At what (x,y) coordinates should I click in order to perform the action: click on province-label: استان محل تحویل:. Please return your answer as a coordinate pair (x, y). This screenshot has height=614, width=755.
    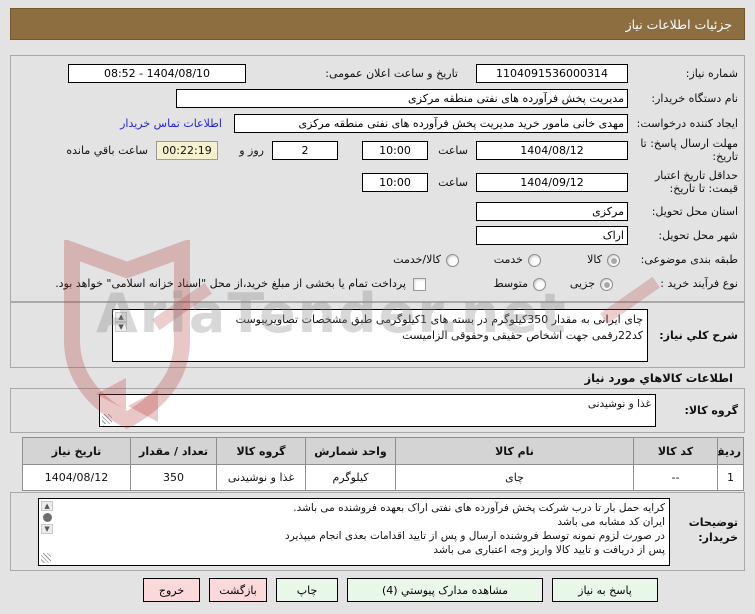
    Looking at the image, I should click on (694, 211).